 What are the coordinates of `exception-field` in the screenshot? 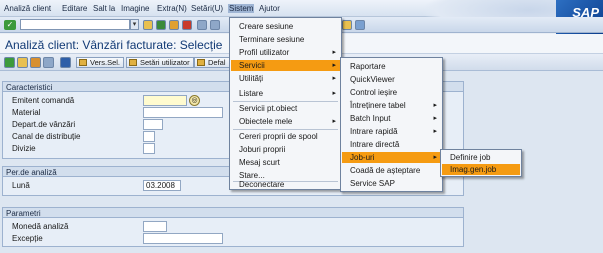 It's located at (183, 238).